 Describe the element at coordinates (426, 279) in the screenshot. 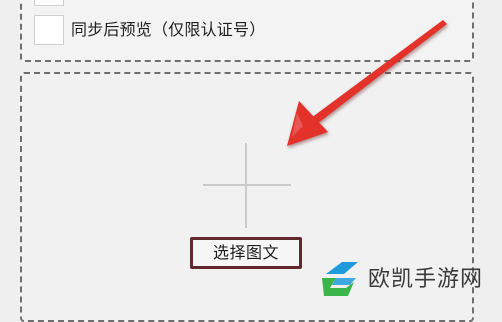

I see `watermark-text: 欧凯手游网` at that location.